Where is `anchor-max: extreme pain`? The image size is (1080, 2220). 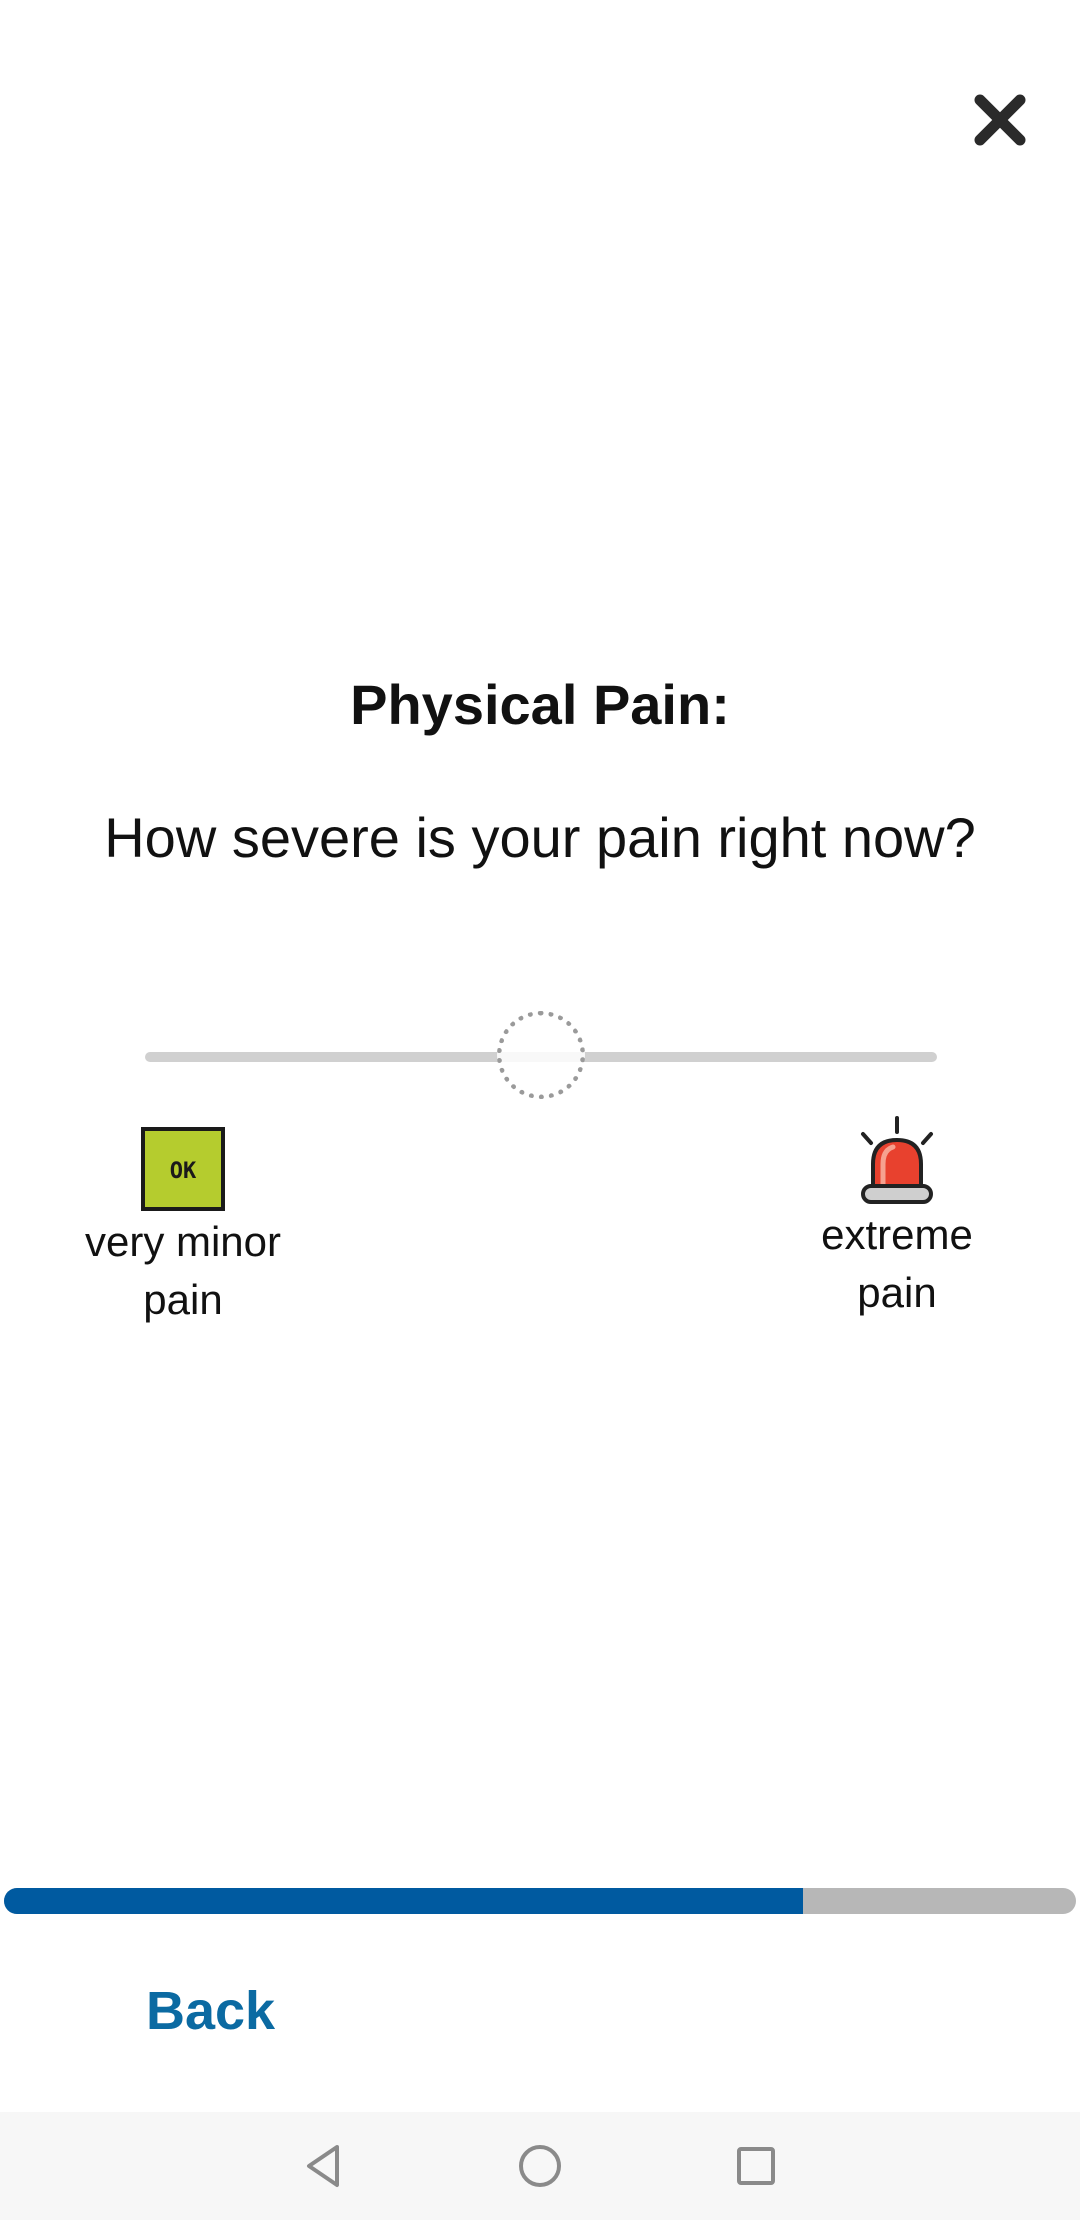 anchor-max: extreme pain is located at coordinates (897, 1219).